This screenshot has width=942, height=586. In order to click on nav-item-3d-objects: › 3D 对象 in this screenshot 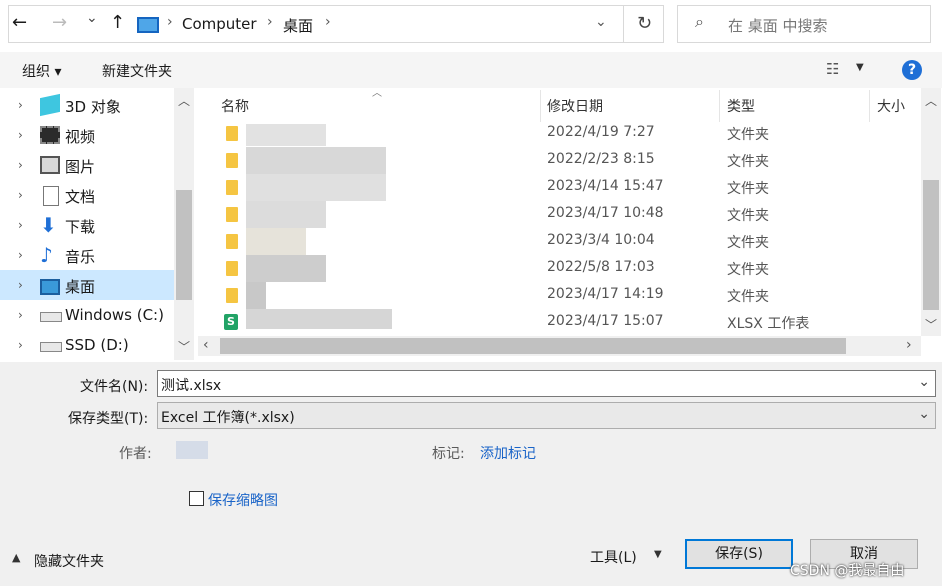, I will do `click(87, 105)`.